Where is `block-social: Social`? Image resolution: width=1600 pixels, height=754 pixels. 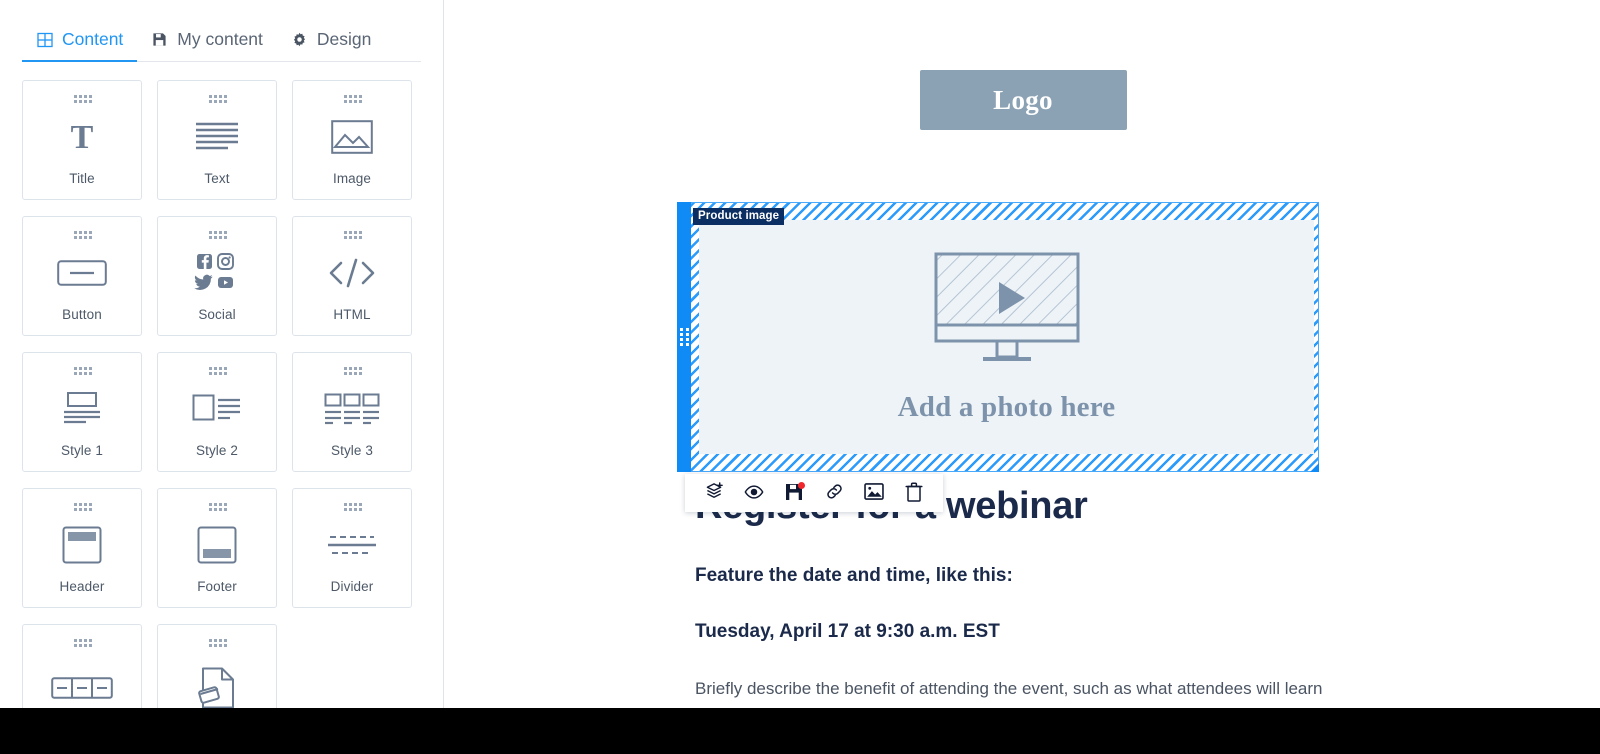
block-social: Social is located at coordinates (217, 276).